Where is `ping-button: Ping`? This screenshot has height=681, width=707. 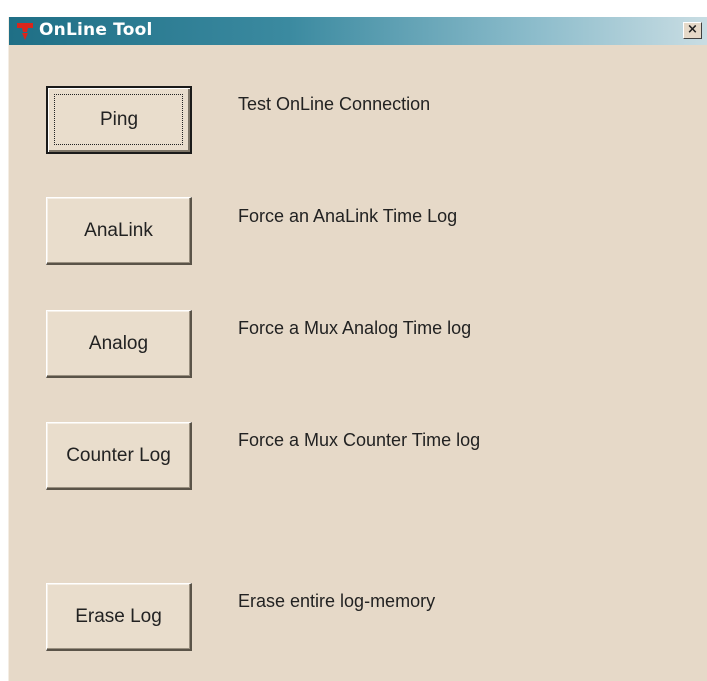
ping-button: Ping is located at coordinates (119, 120).